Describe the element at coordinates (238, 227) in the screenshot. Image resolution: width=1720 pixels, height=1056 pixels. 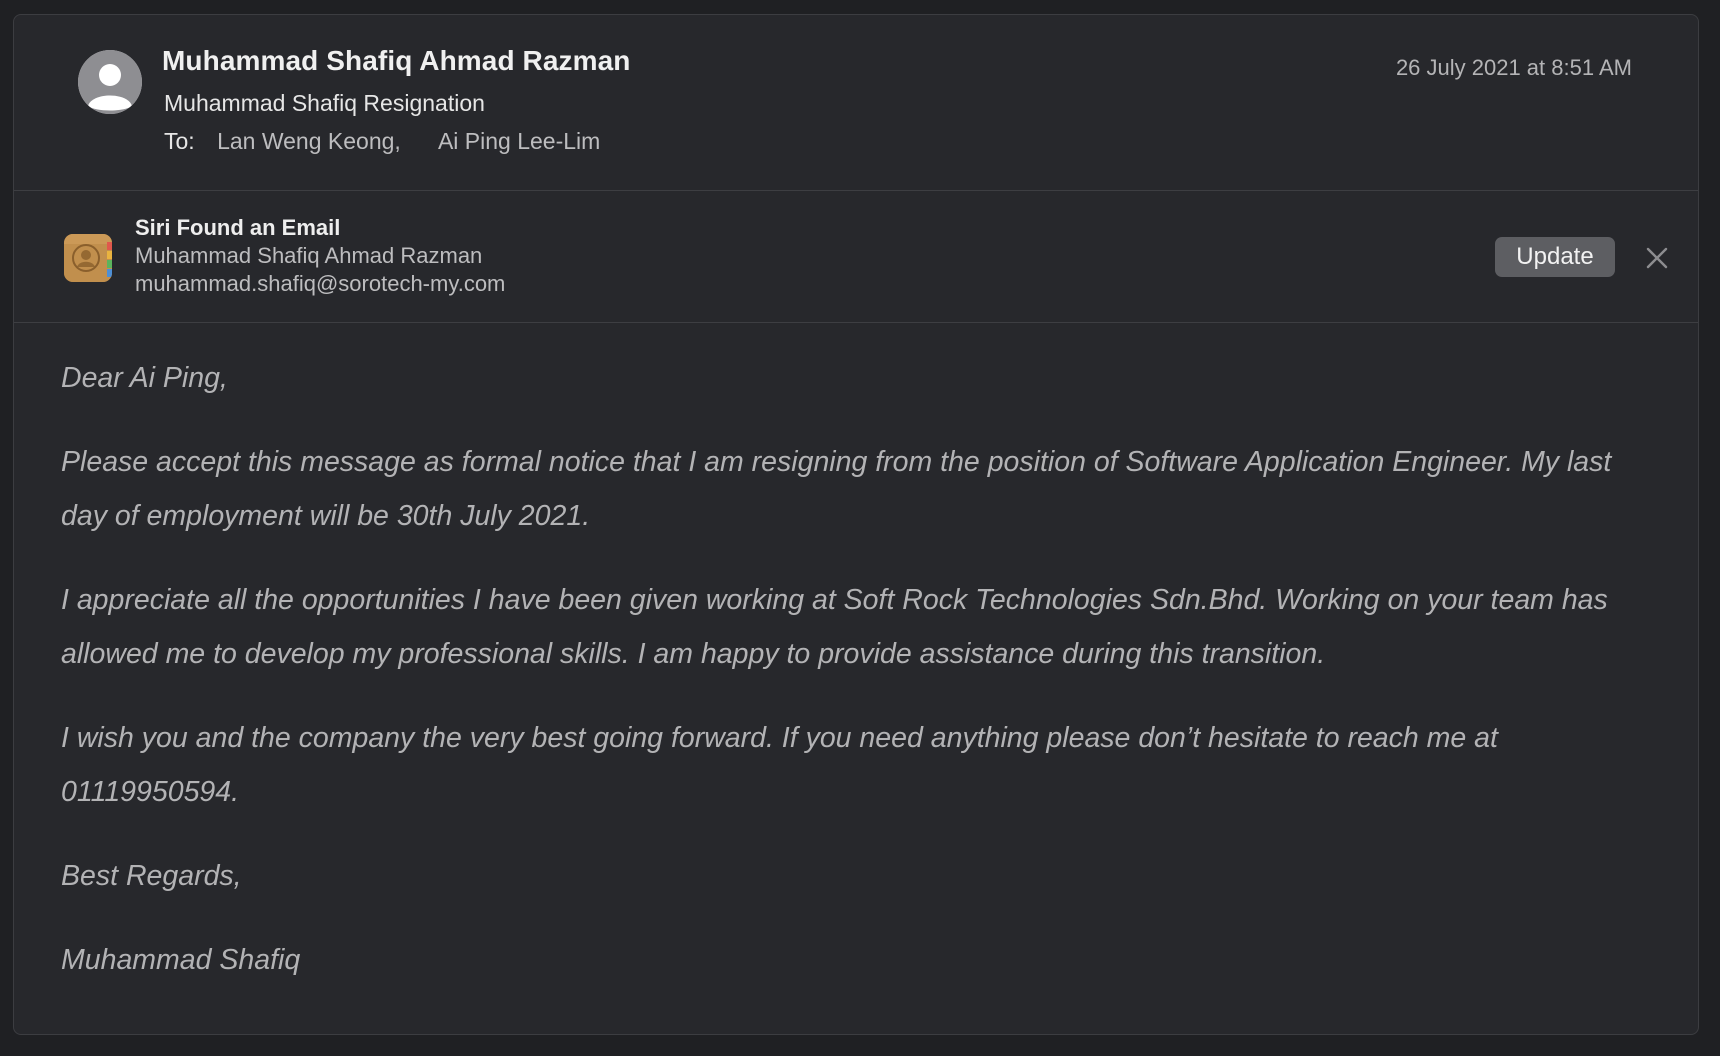
I see `siri-title: Siri Found an Email` at that location.